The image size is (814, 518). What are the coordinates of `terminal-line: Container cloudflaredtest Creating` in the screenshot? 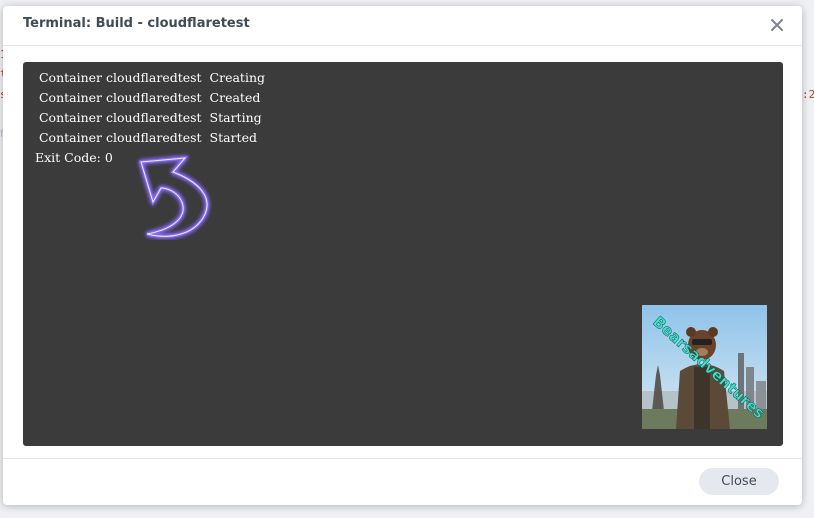 It's located at (150, 77).